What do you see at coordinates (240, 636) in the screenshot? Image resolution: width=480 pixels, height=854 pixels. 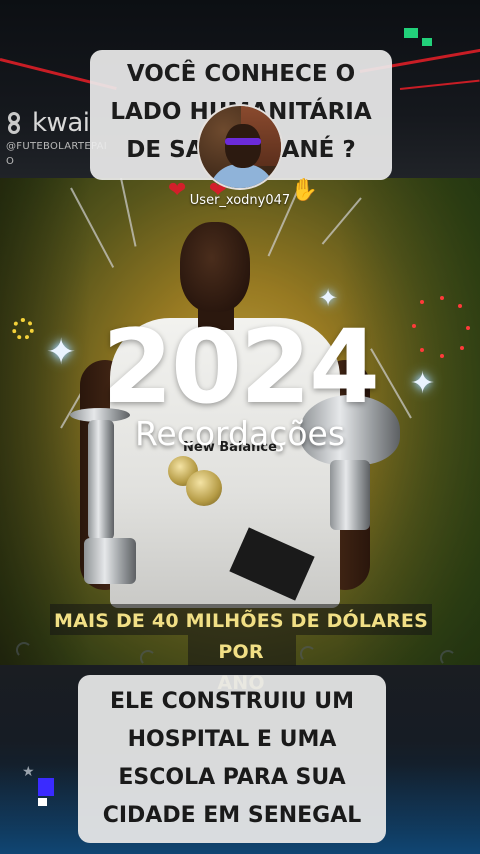 I see `salary-caption-line1: MAIS DE 40 MILHÕES DE DÓLARES POR` at bounding box center [240, 636].